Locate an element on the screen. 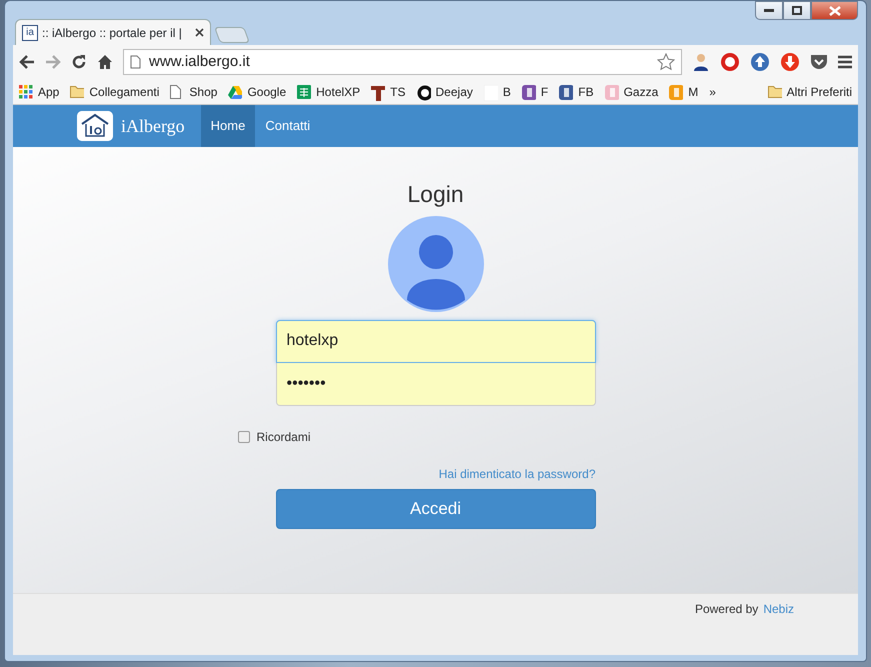 The width and height of the screenshot is (871, 667). browser-tab: ia :: iAlbergo :: portale per il | is located at coordinates (113, 32).